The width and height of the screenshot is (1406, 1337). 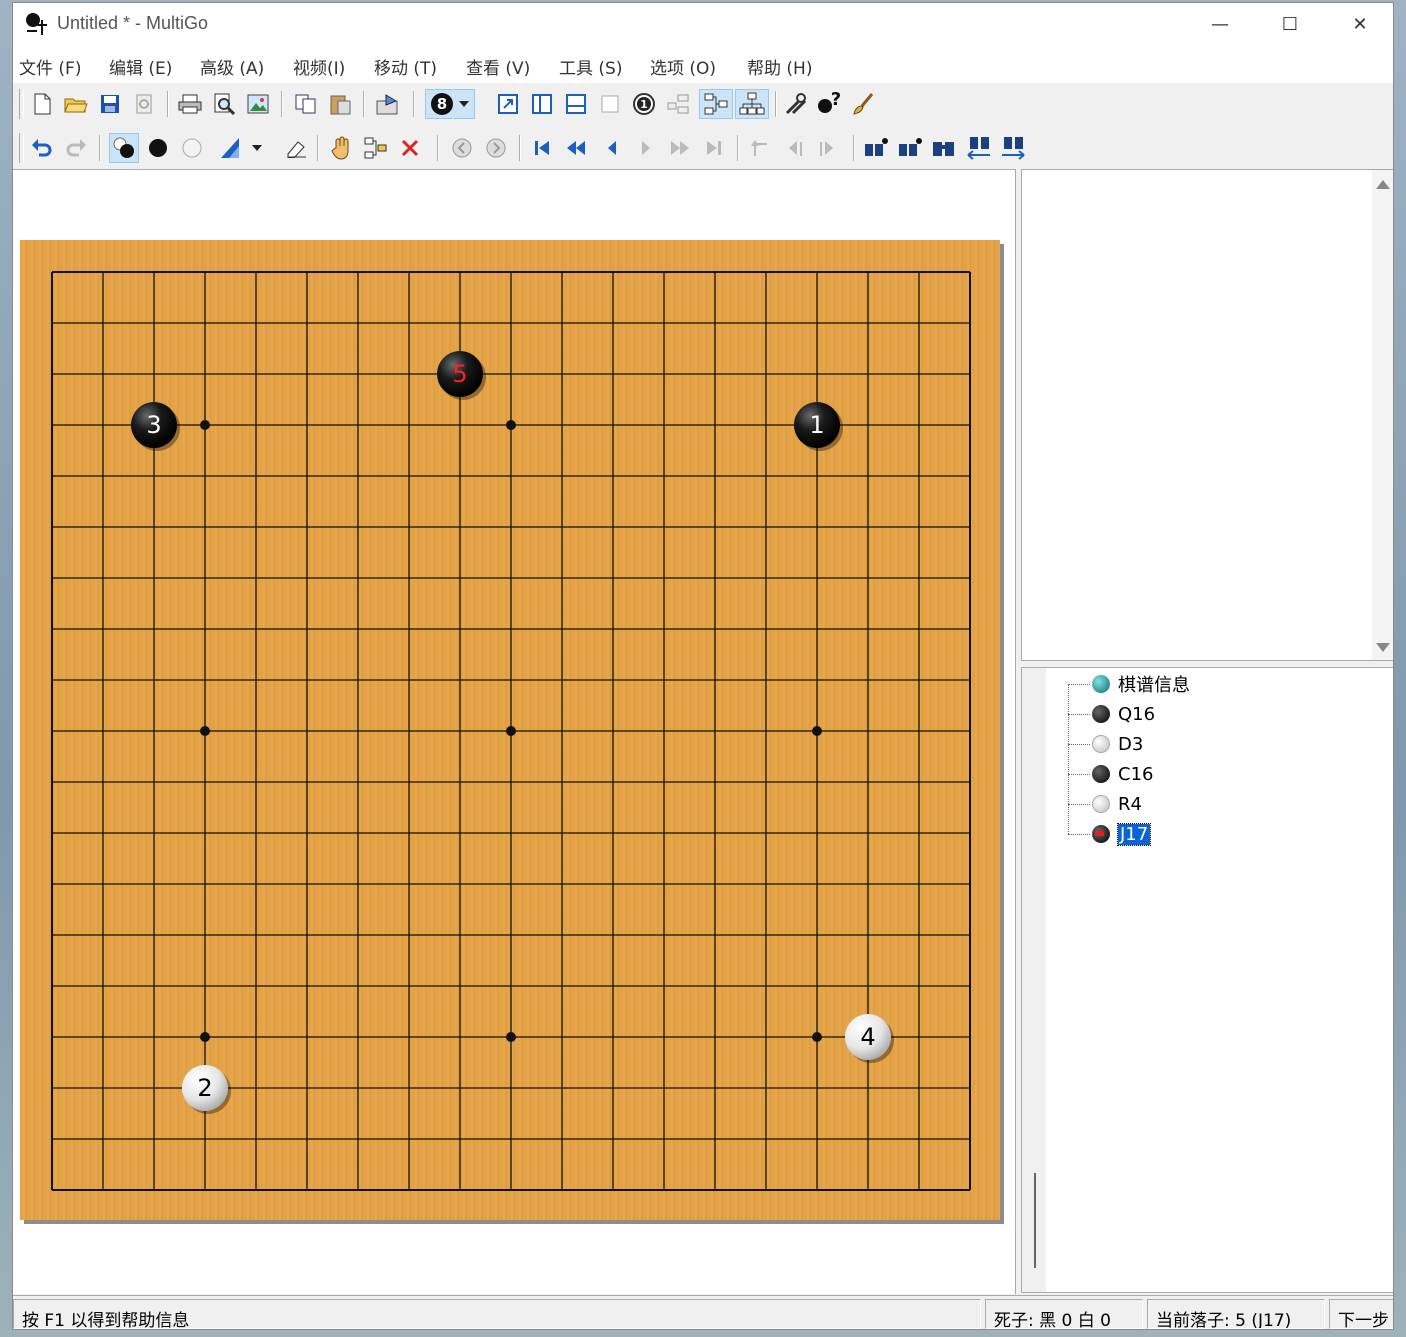 I want to click on insert-variation-button, so click(x=376, y=148).